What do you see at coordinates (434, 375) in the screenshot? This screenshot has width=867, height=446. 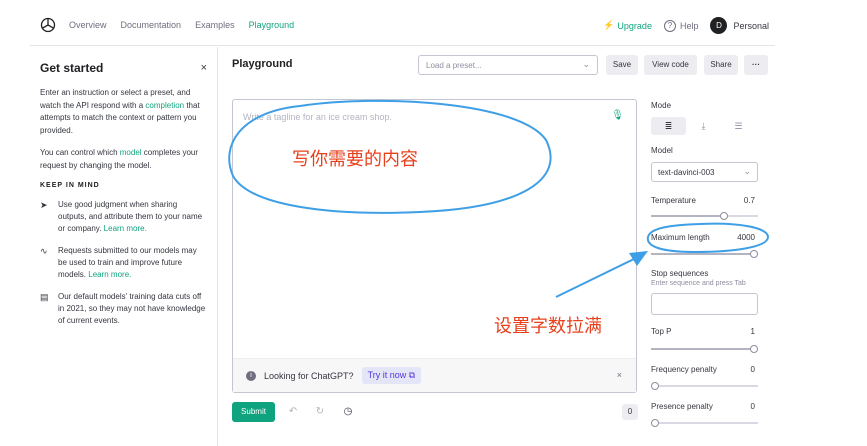 I see `chatgpt-banner: i Looking for ChatGPT? Try it now ⧉ ×` at bounding box center [434, 375].